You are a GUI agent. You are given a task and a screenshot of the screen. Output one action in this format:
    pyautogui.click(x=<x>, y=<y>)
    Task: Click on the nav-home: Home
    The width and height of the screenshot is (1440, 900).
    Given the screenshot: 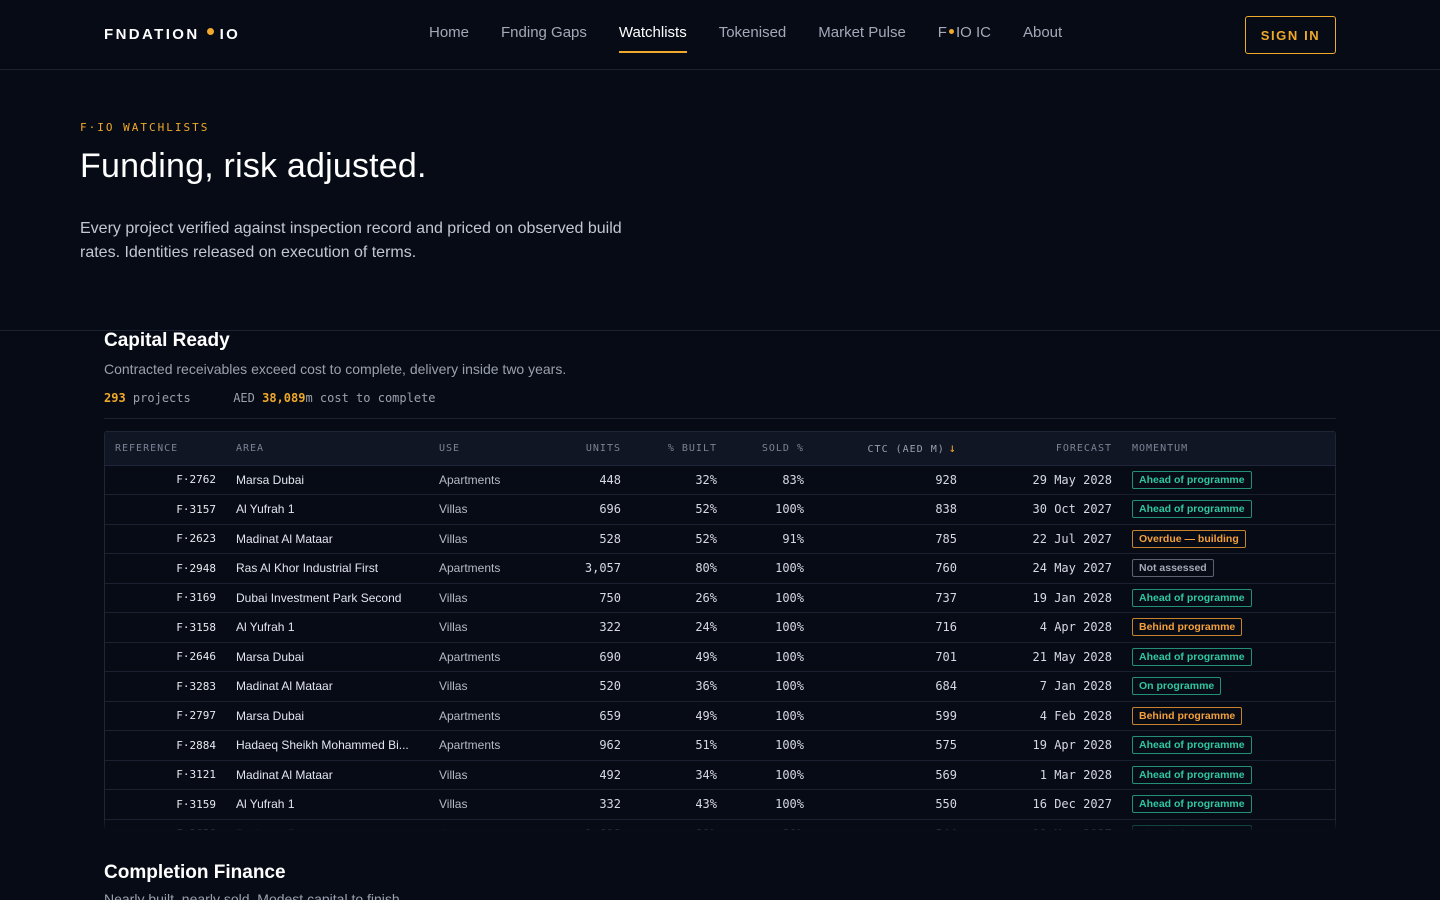 What is the action you would take?
    pyautogui.click(x=449, y=38)
    